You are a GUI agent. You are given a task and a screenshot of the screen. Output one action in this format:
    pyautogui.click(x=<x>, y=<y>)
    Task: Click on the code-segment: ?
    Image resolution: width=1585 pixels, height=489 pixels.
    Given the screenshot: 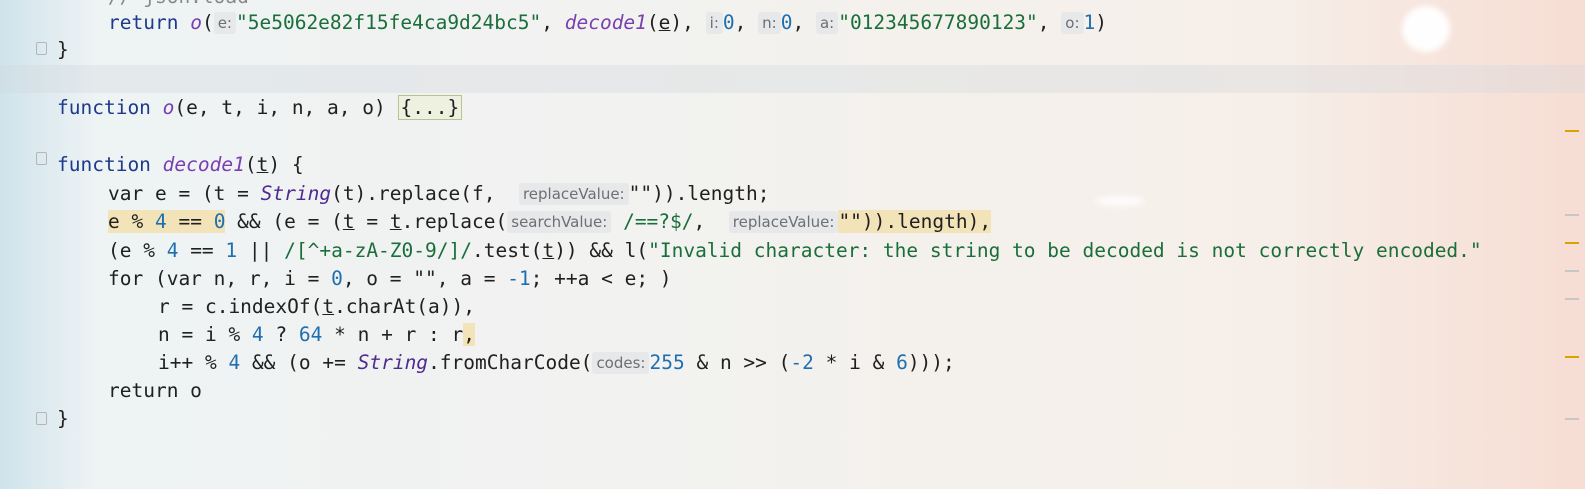 What is the action you would take?
    pyautogui.click(x=281, y=334)
    